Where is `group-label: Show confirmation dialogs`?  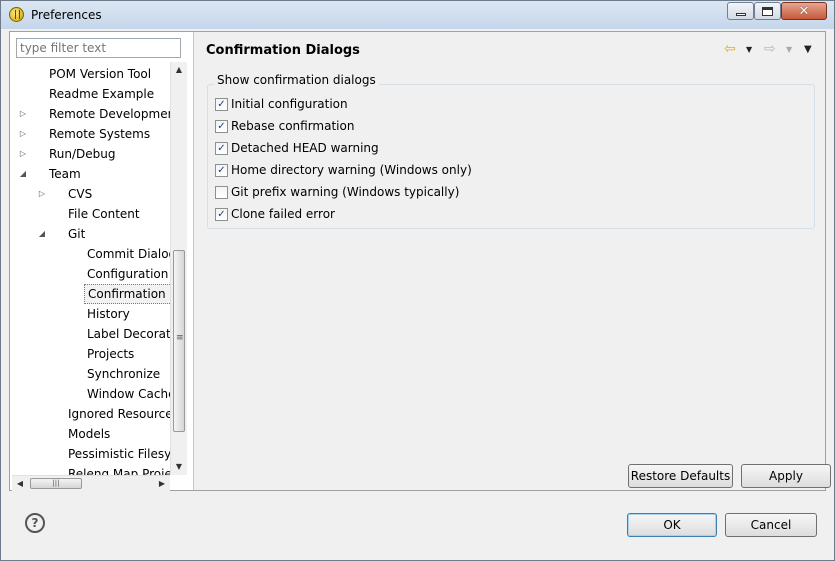 group-label: Show confirmation dialogs is located at coordinates (296, 80).